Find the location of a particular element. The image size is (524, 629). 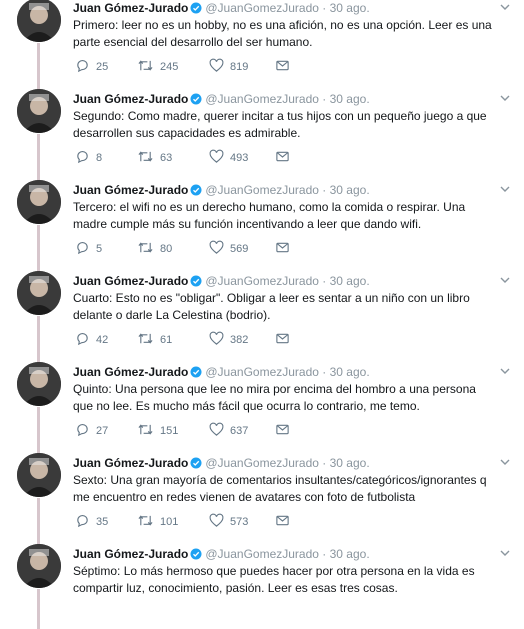

like-button: 382 is located at coordinates (228, 339).